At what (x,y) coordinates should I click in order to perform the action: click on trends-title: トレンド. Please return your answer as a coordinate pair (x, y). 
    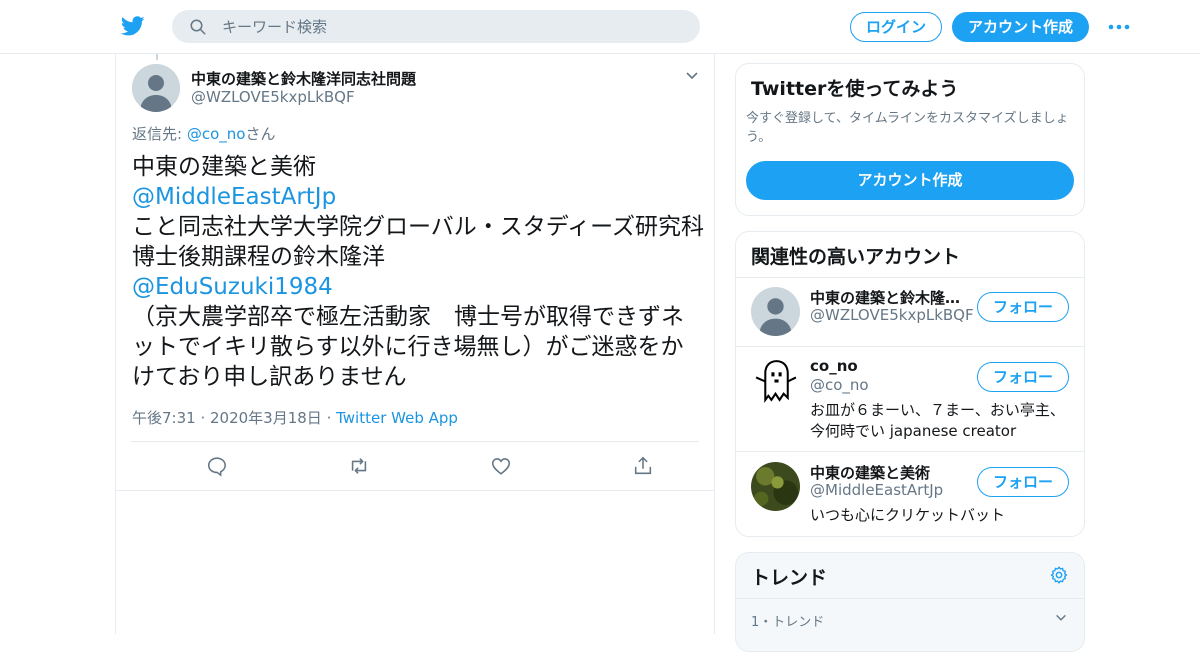
    Looking at the image, I should click on (789, 578).